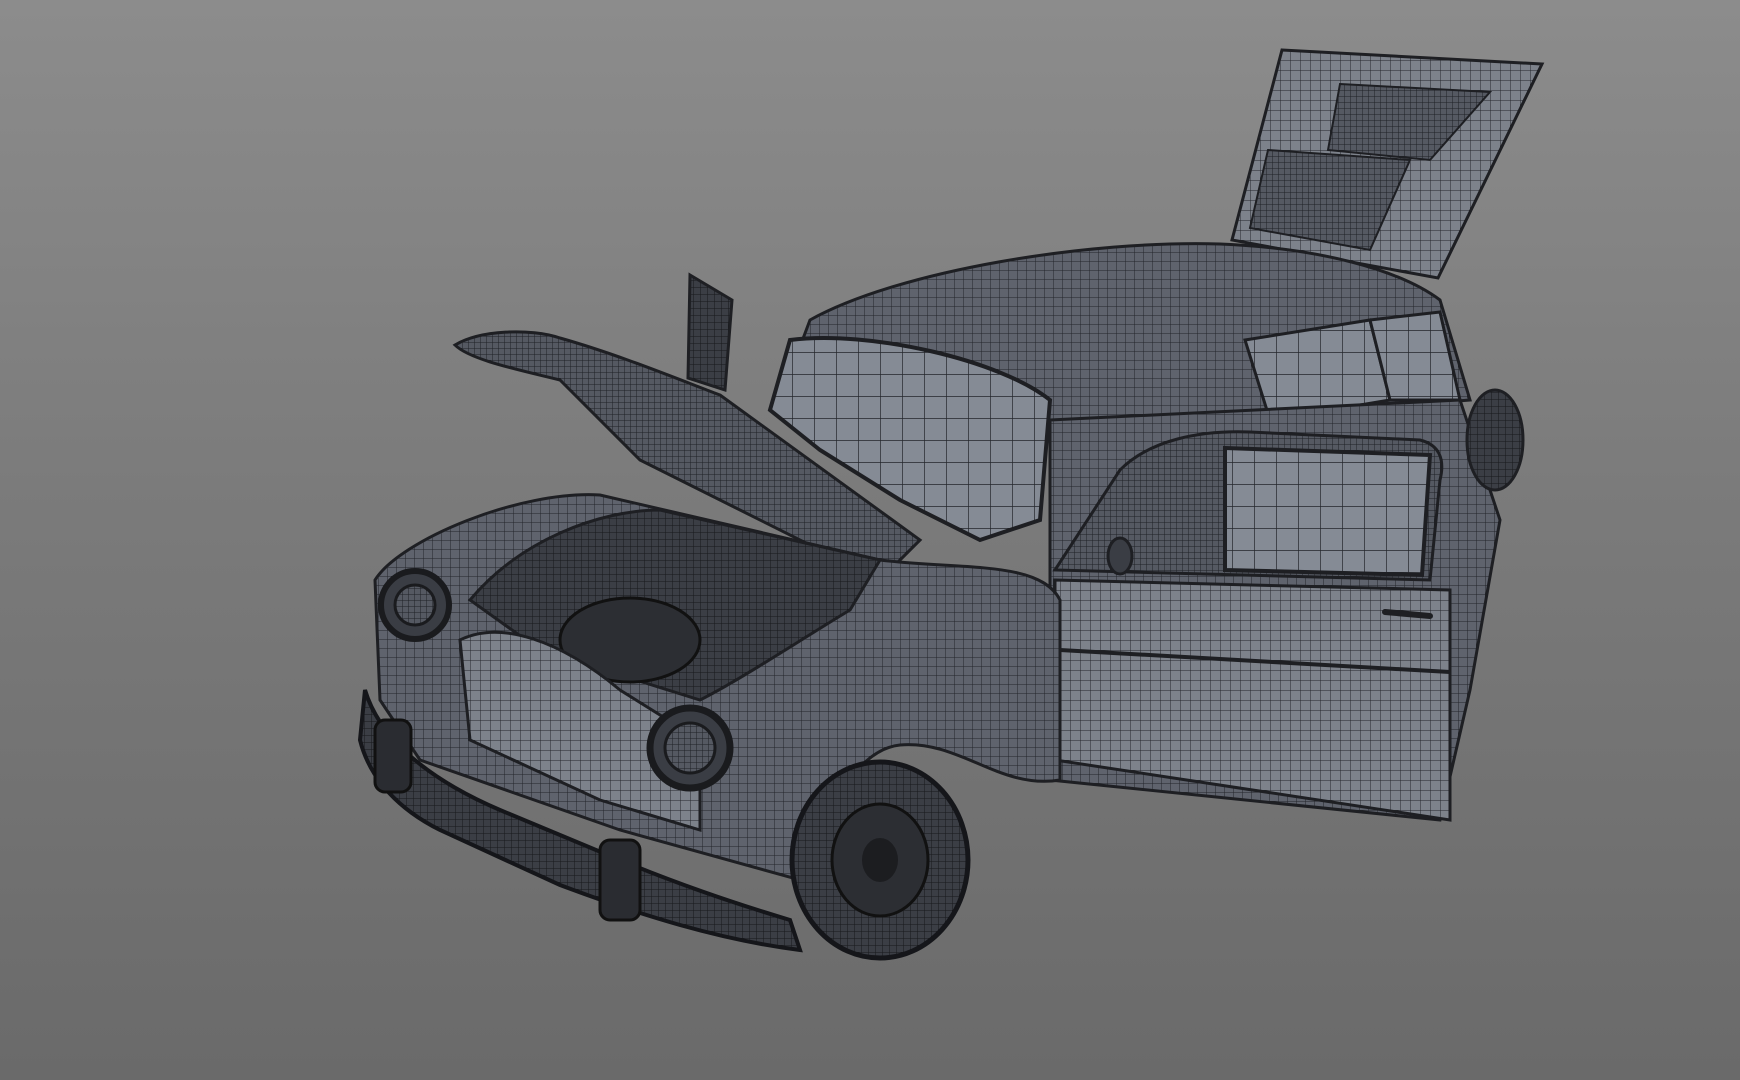  Describe the element at coordinates (880, 860) in the screenshot. I see `front-wheel` at that location.